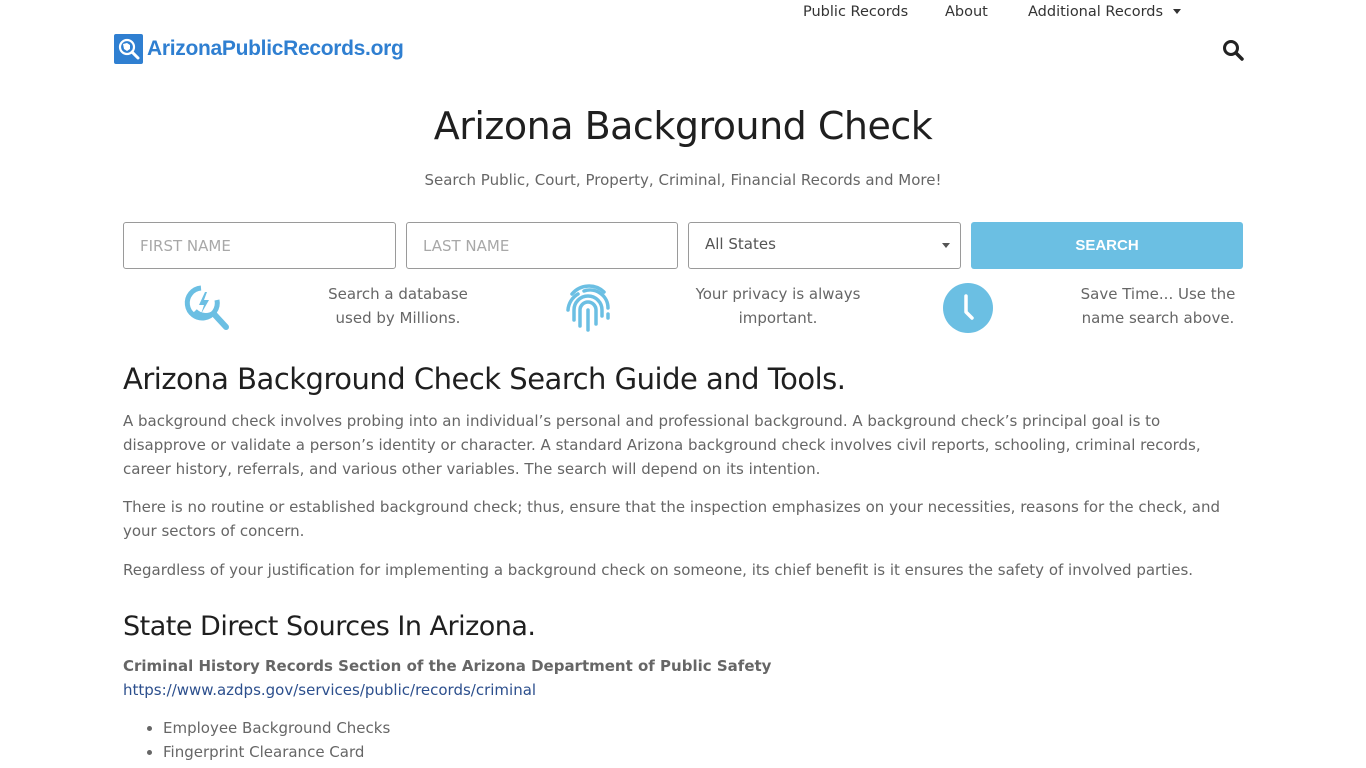 The image size is (1366, 768). Describe the element at coordinates (966, 12) in the screenshot. I see `nav-about: About` at that location.